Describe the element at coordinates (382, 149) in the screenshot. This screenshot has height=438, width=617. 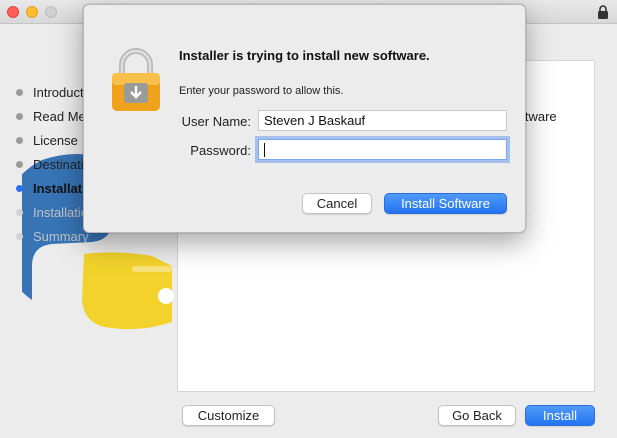
I see `password-field` at that location.